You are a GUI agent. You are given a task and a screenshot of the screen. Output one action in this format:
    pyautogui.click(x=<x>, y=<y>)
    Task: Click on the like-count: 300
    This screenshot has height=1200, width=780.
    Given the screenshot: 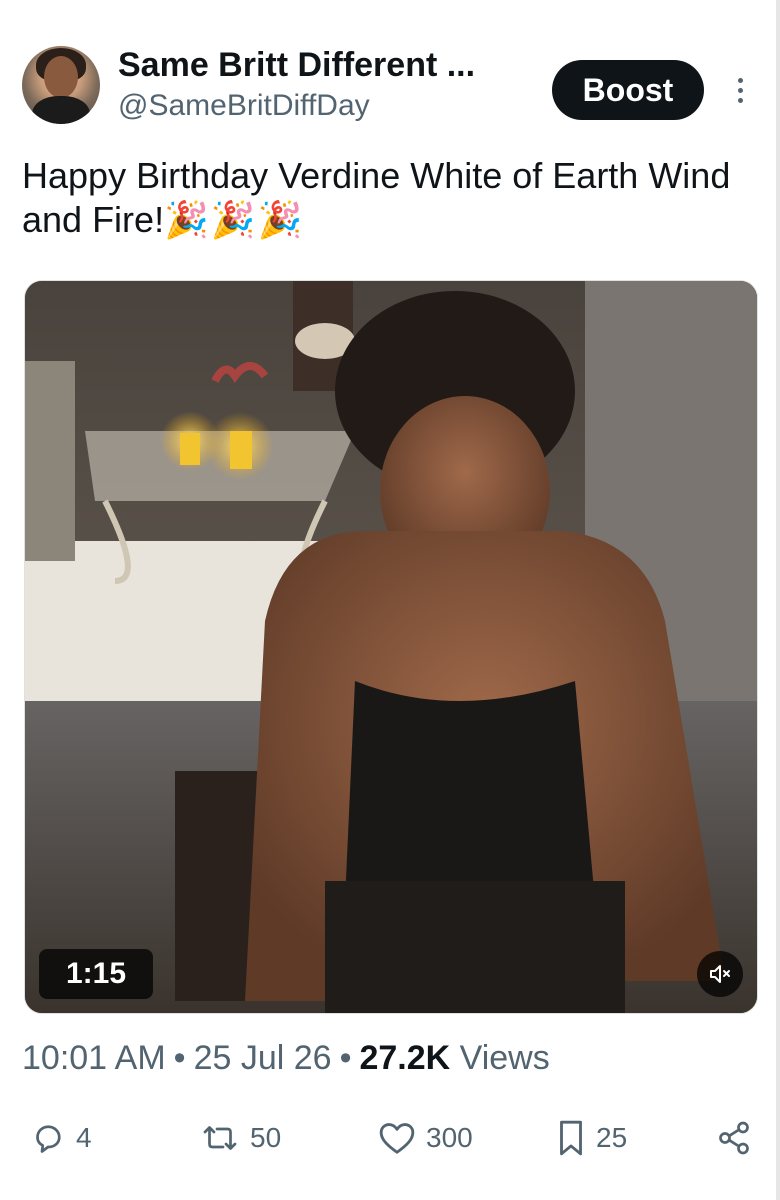 What is the action you would take?
    pyautogui.click(x=449, y=1137)
    